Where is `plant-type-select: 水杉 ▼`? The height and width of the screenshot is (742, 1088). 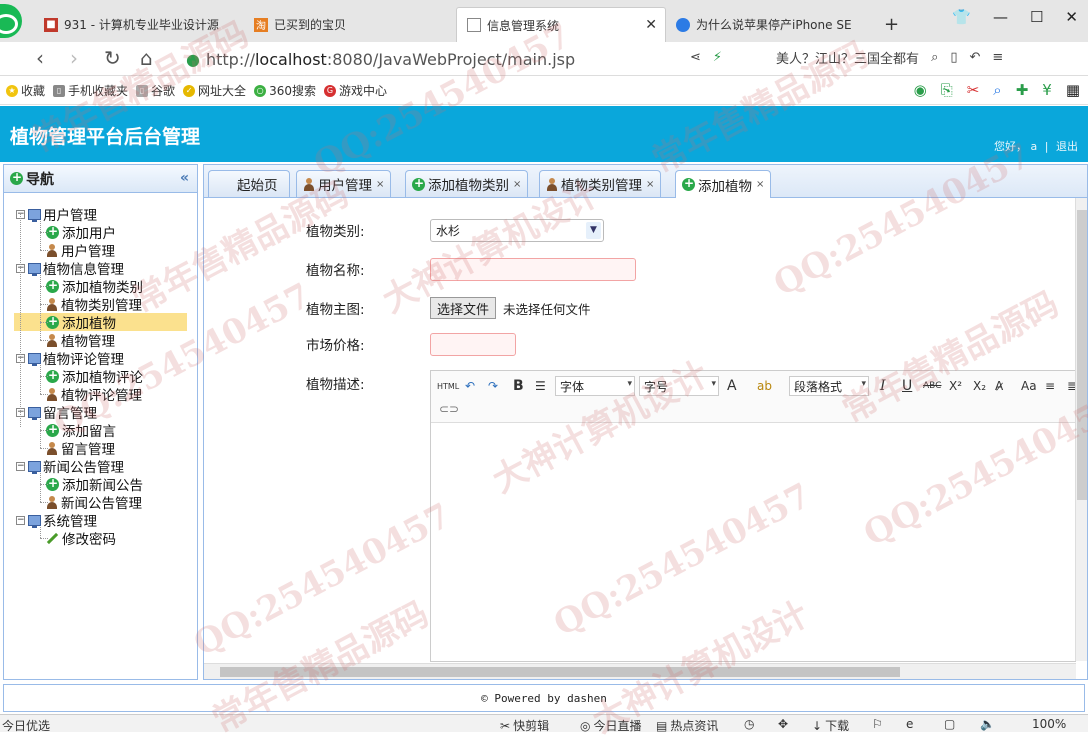 plant-type-select: 水杉 ▼ is located at coordinates (517, 230).